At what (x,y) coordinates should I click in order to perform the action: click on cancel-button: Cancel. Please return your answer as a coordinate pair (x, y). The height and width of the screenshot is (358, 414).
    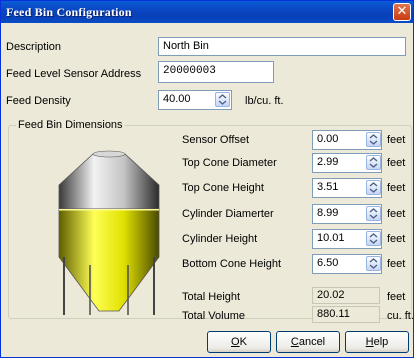
    Looking at the image, I should click on (308, 342).